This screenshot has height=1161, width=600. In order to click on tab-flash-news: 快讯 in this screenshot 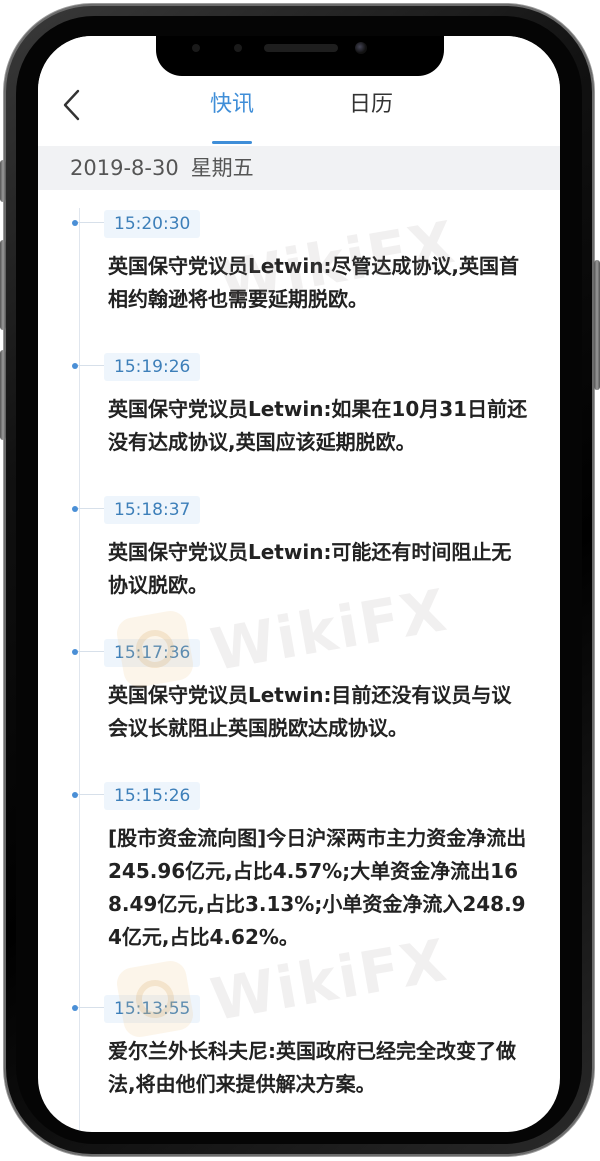, I will do `click(232, 105)`.